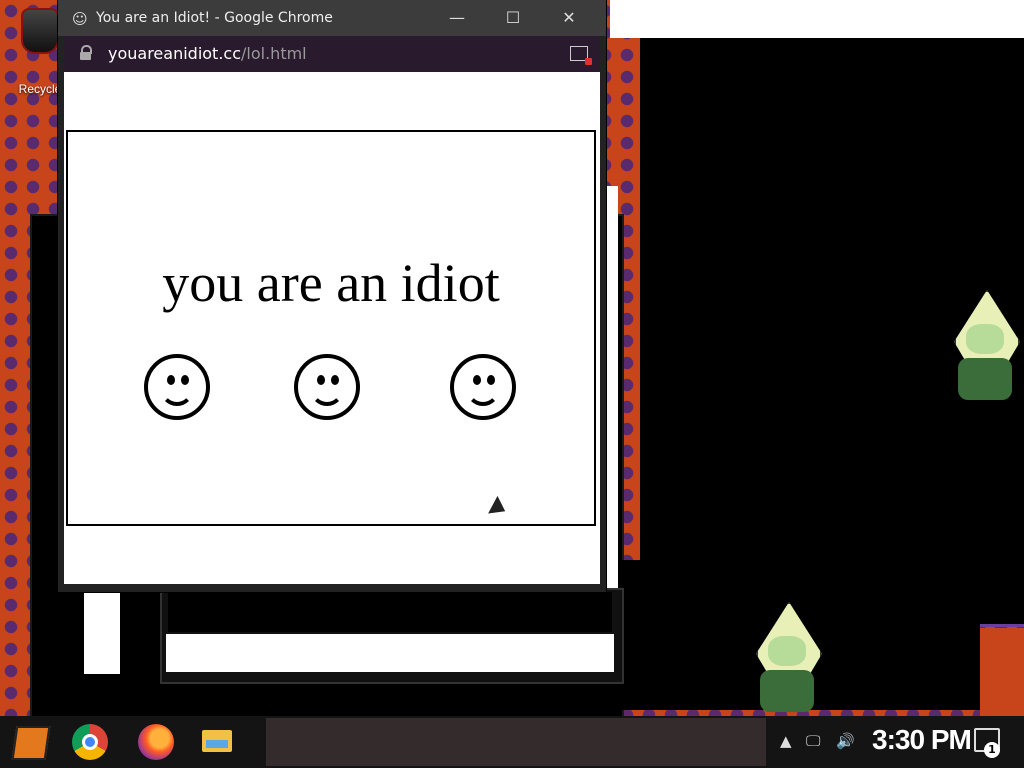 The image size is (1024, 768). Describe the element at coordinates (581, 55) in the screenshot. I see `popup-blocked-icon` at that location.